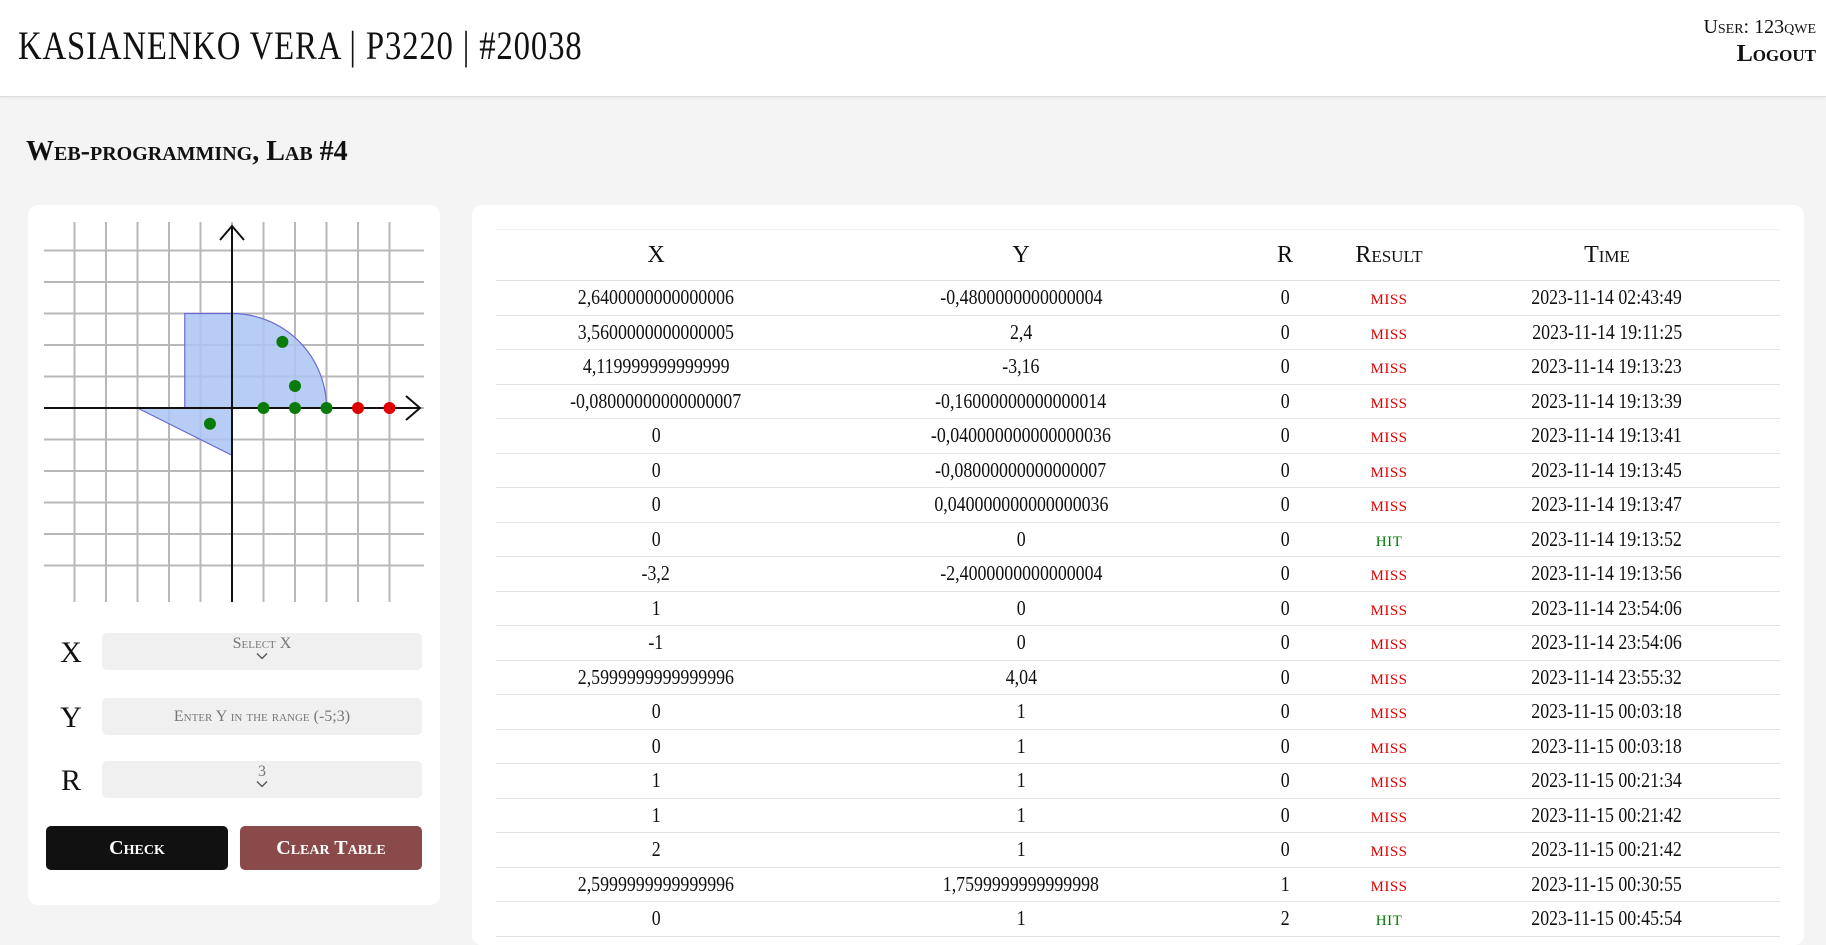  Describe the element at coordinates (656, 573) in the screenshot. I see `cell-x-value: -3,2` at that location.